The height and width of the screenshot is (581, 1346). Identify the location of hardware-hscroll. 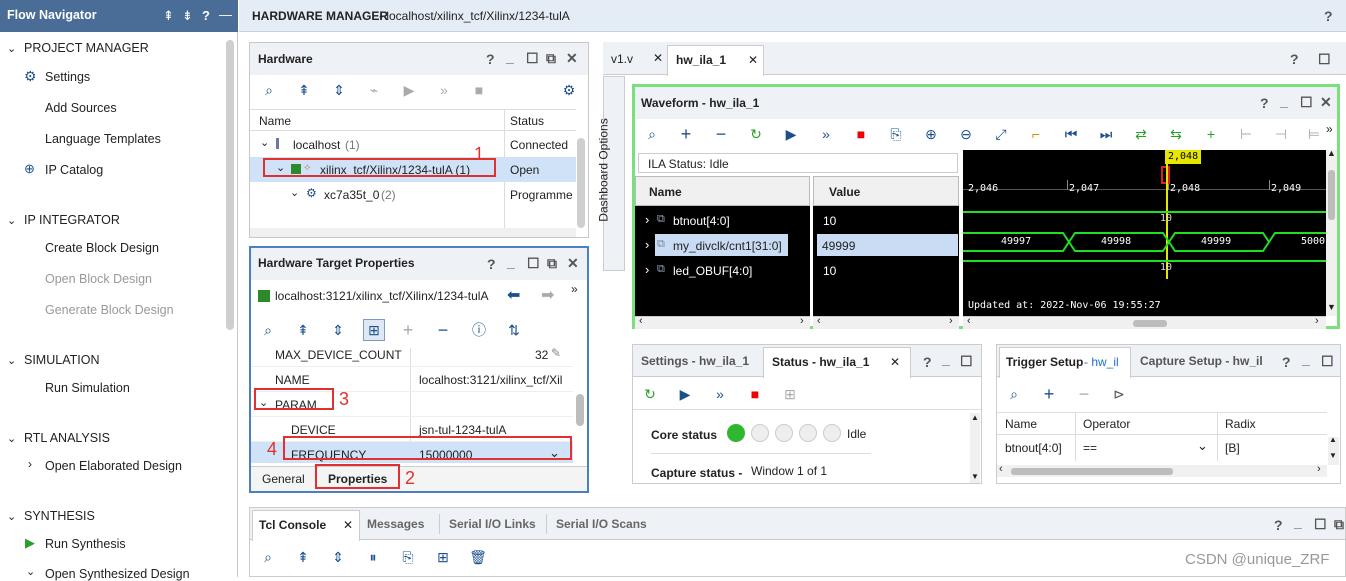
(413, 232).